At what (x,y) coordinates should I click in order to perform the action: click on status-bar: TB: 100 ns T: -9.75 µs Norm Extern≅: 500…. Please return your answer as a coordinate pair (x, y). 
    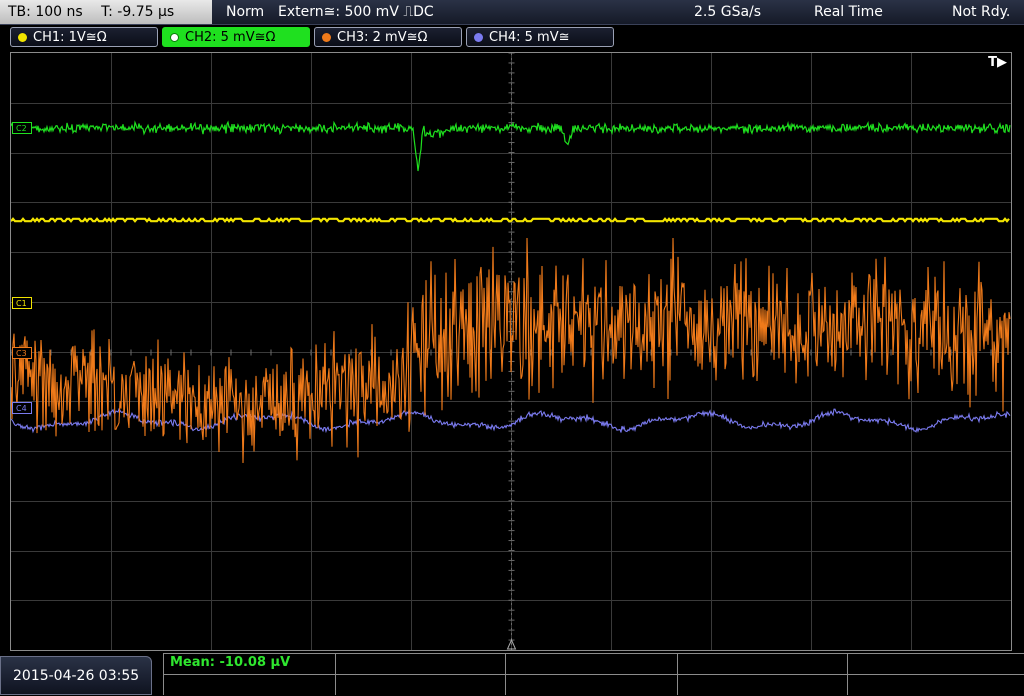
    Looking at the image, I should click on (512, 12).